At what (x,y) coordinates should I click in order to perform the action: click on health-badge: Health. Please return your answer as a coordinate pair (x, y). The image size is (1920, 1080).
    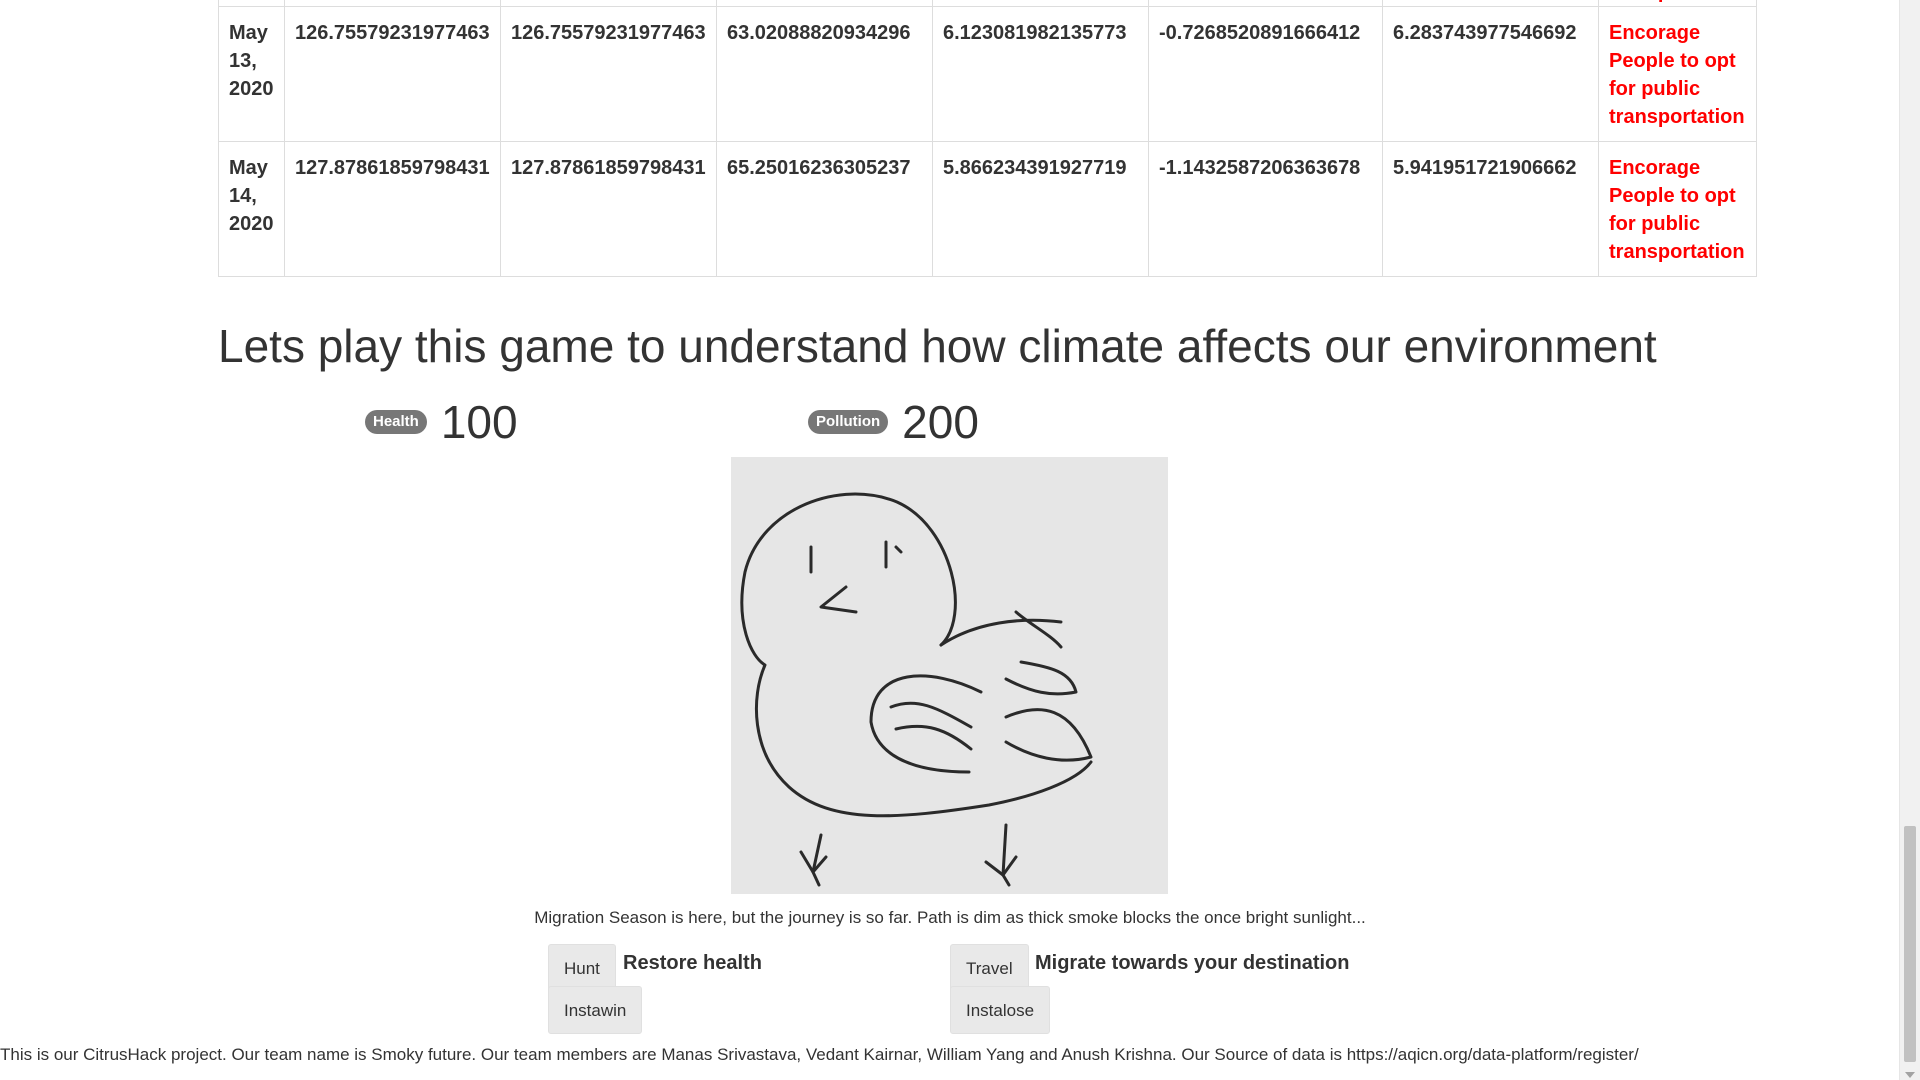
    Looking at the image, I should click on (396, 422).